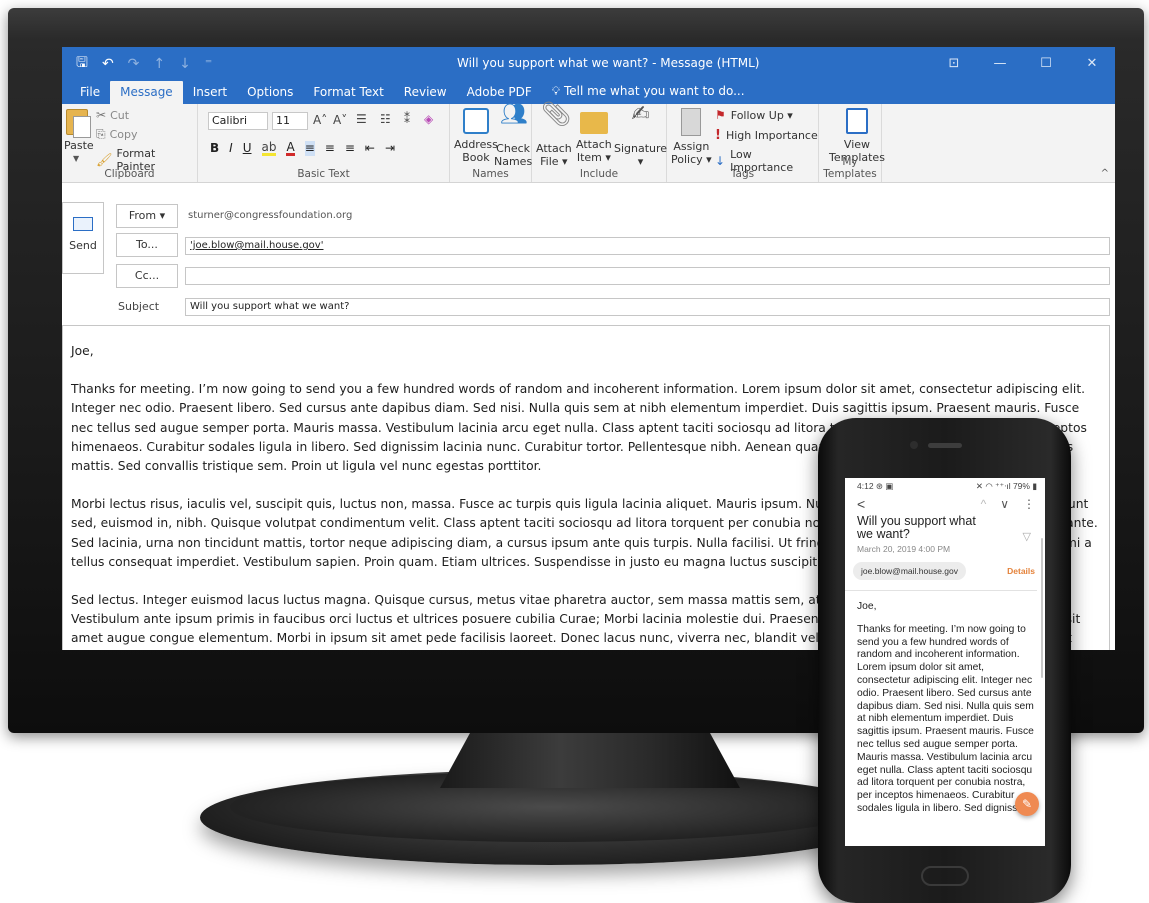  Describe the element at coordinates (214, 148) in the screenshot. I see `bold-button: B` at that location.